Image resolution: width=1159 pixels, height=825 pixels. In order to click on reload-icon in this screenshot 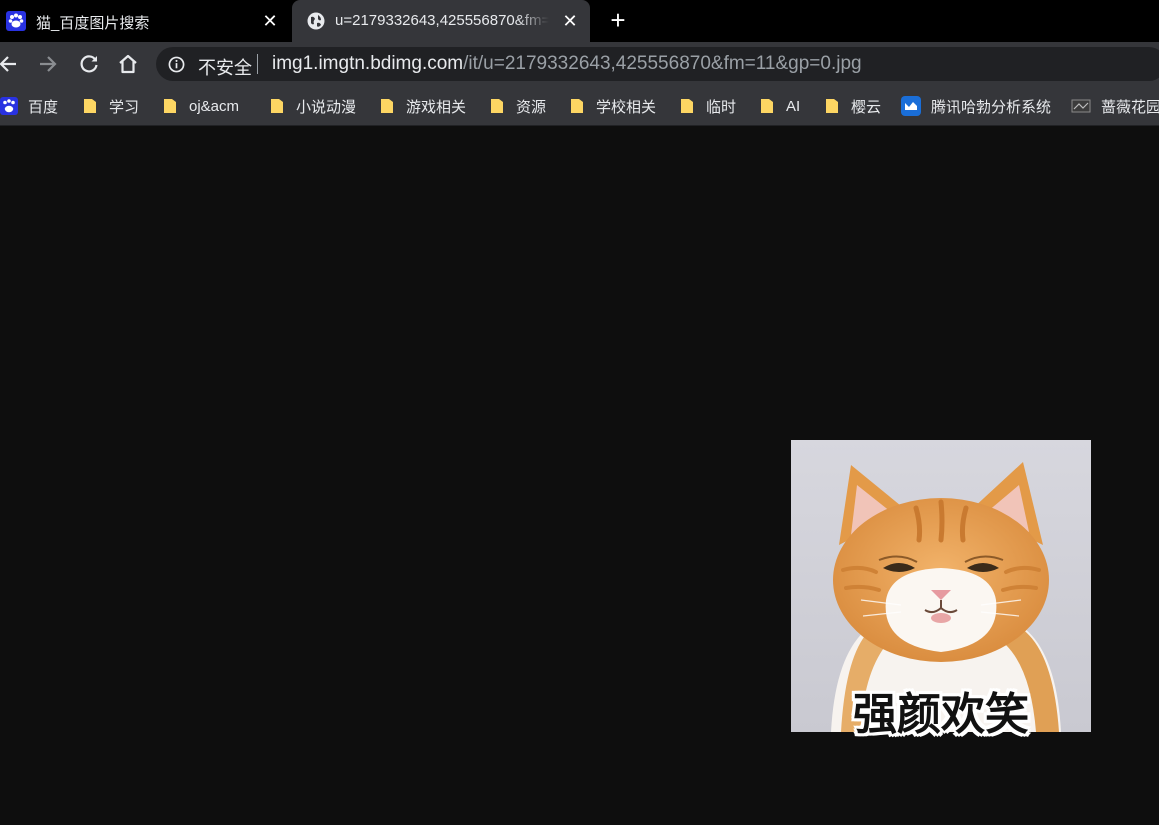, I will do `click(89, 64)`.